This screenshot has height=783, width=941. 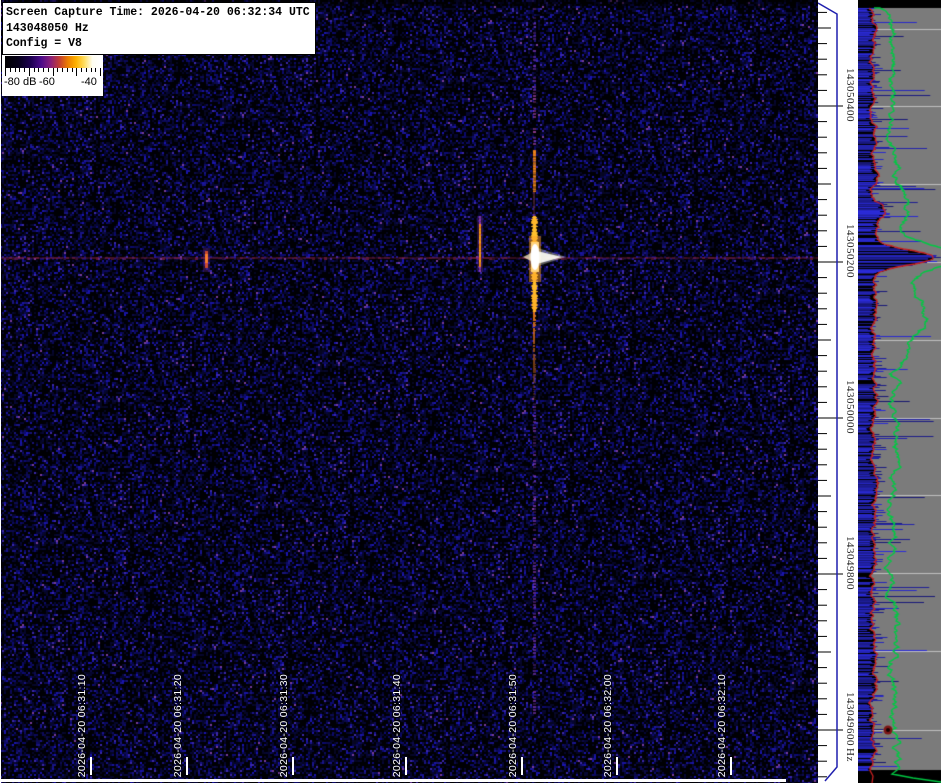 I want to click on legend-db-label: -80 dB, so click(x=20, y=82).